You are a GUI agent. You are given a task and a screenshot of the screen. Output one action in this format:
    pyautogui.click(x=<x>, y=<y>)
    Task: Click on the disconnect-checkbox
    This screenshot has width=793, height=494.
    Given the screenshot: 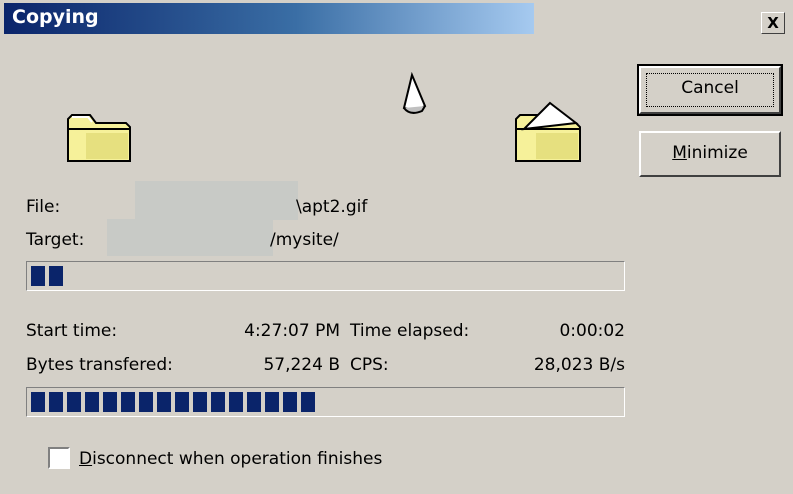 What is the action you would take?
    pyautogui.click(x=59, y=458)
    